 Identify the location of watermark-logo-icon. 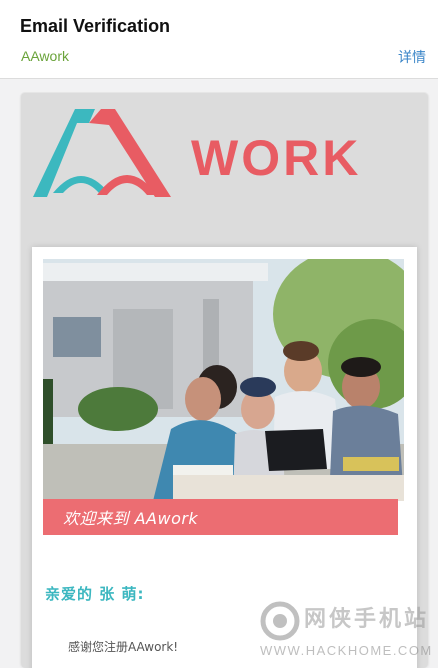
(280, 621).